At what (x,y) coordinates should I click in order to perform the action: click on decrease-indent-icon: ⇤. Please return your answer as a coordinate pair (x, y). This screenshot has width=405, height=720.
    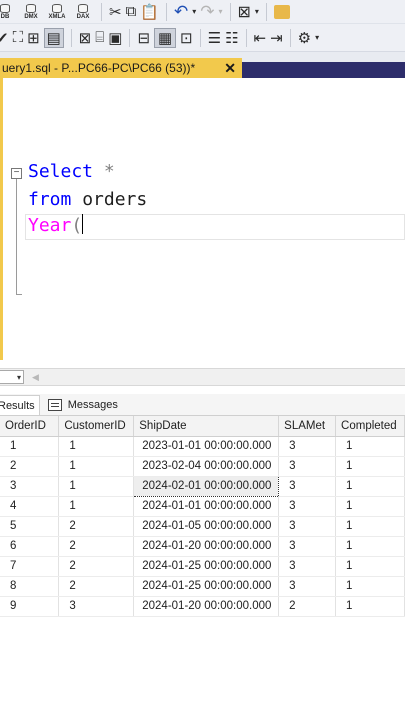
    Looking at the image, I should click on (260, 38).